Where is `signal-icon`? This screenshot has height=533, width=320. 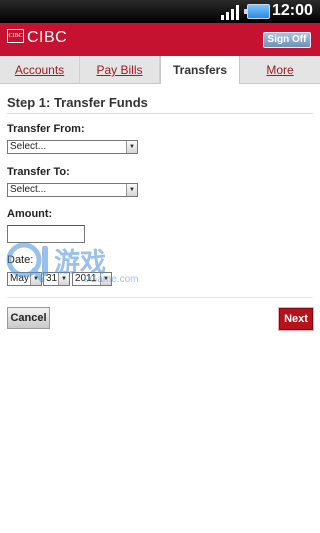 signal-icon is located at coordinates (231, 12).